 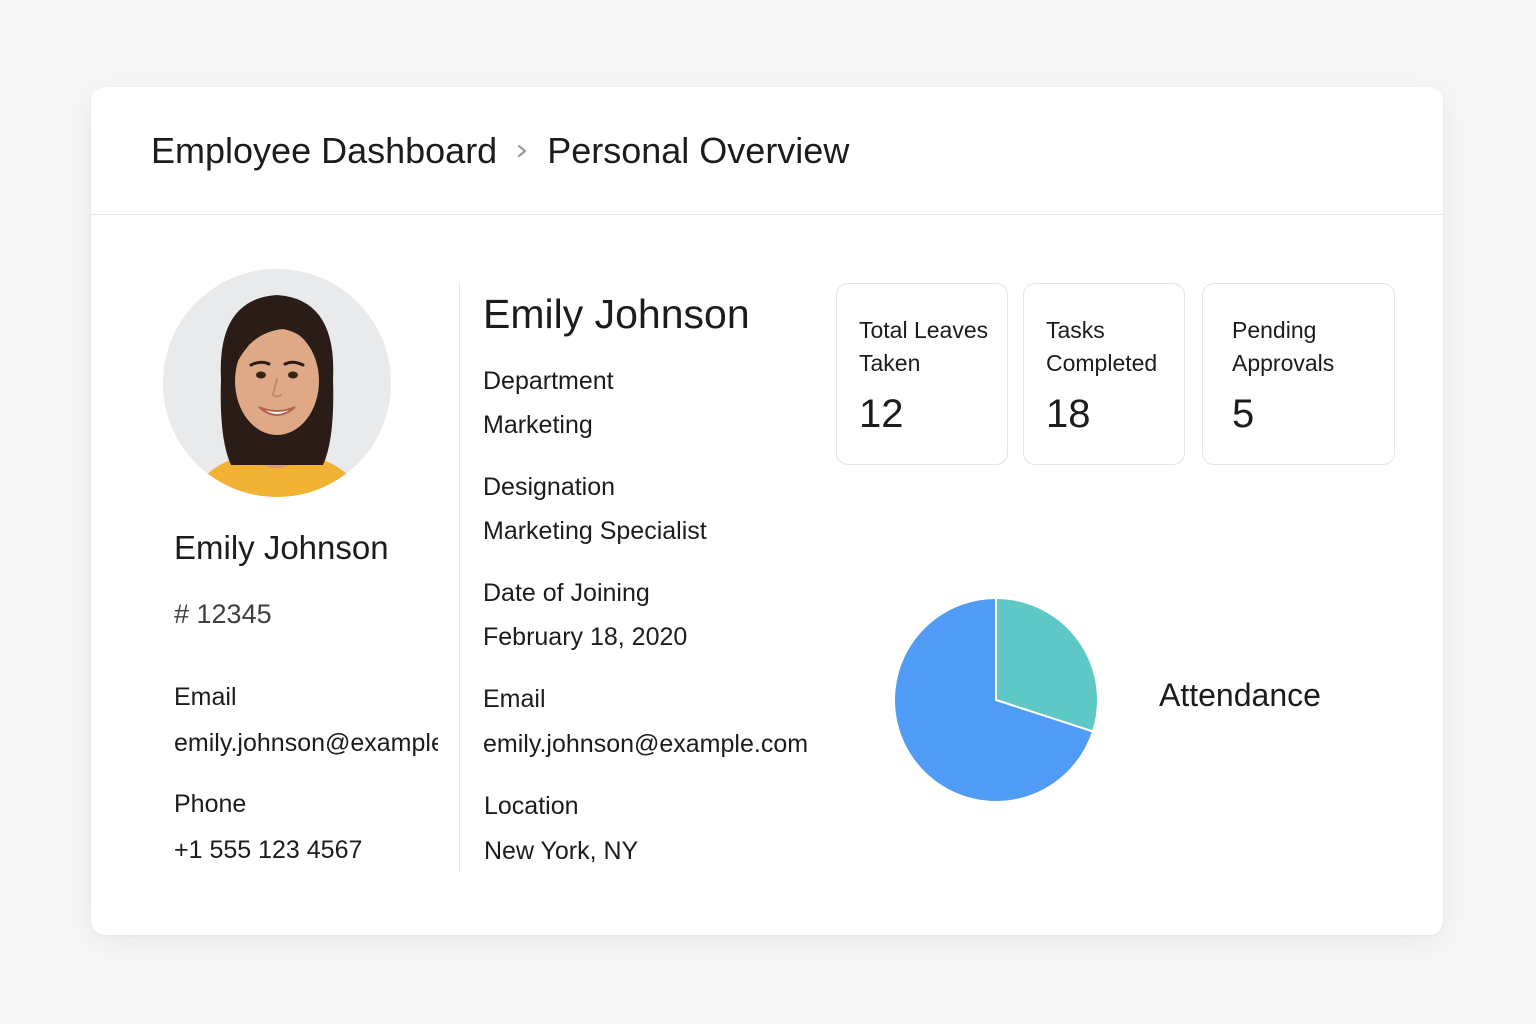 I want to click on doj-label: Date of Joining, so click(x=566, y=593).